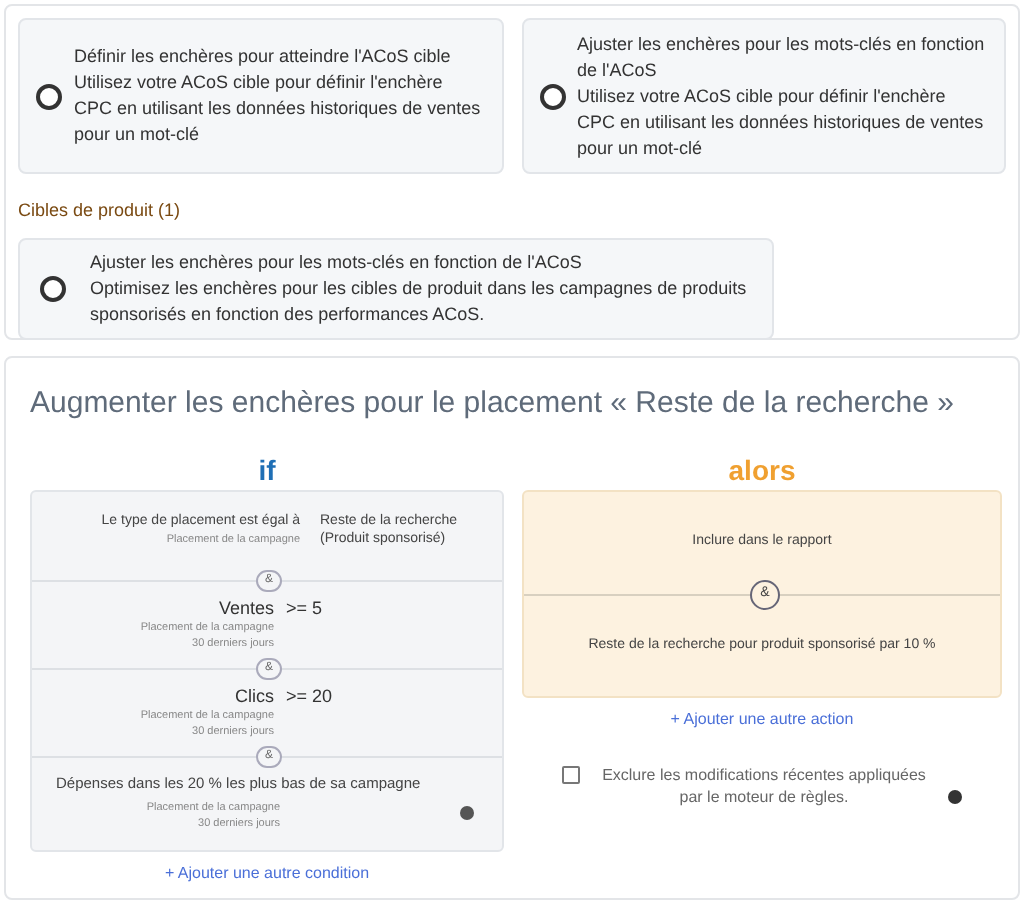 This screenshot has height=908, width=1024. What do you see at coordinates (267, 874) in the screenshot?
I see `add-condition-link: + Ajouter une autre condition` at bounding box center [267, 874].